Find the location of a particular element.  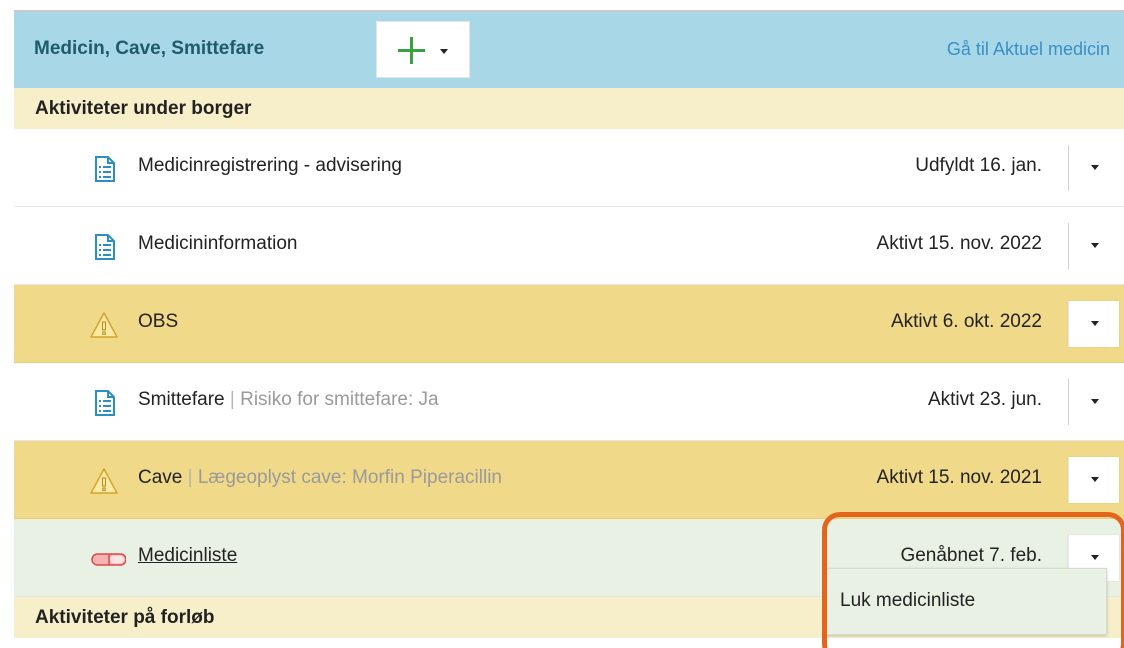

activity-title: Smittefare | Risiko for smittefare: Ja is located at coordinates (288, 399).